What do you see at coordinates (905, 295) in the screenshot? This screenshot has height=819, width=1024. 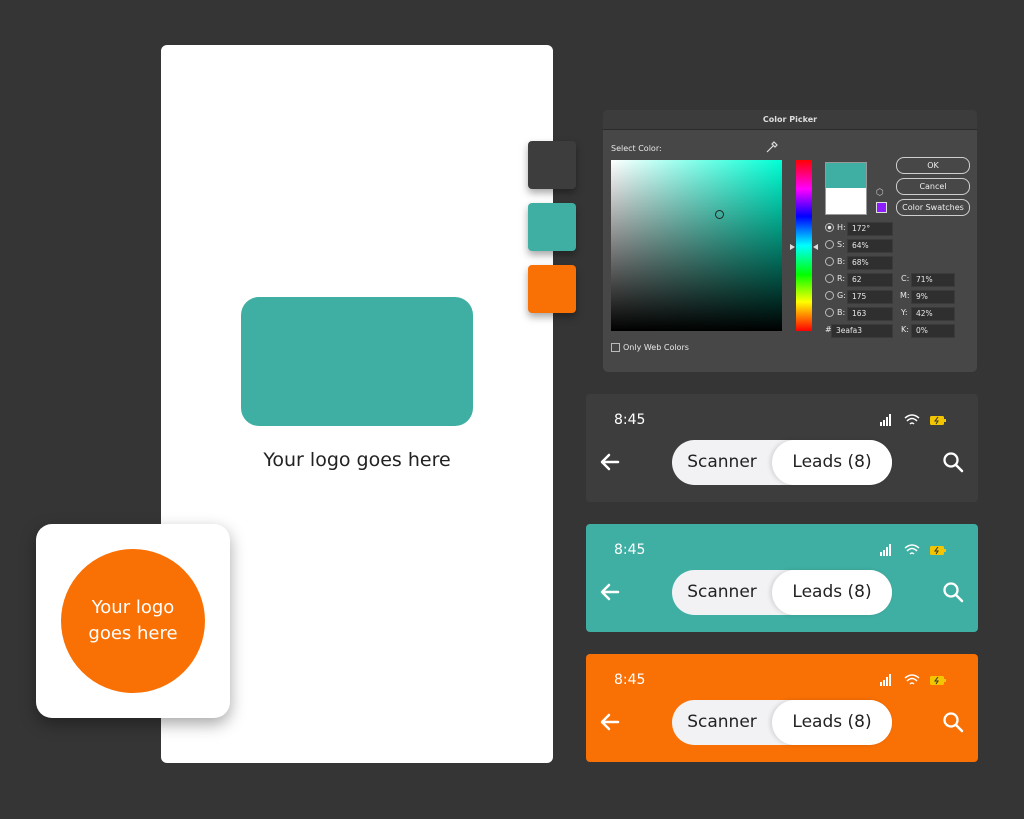 I see `m-field-label: M:` at bounding box center [905, 295].